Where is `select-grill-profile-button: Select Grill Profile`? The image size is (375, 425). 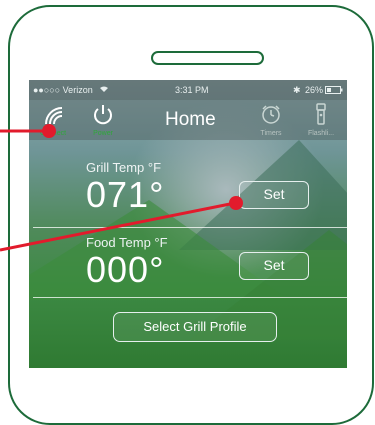 select-grill-profile-button: Select Grill Profile is located at coordinates (195, 327).